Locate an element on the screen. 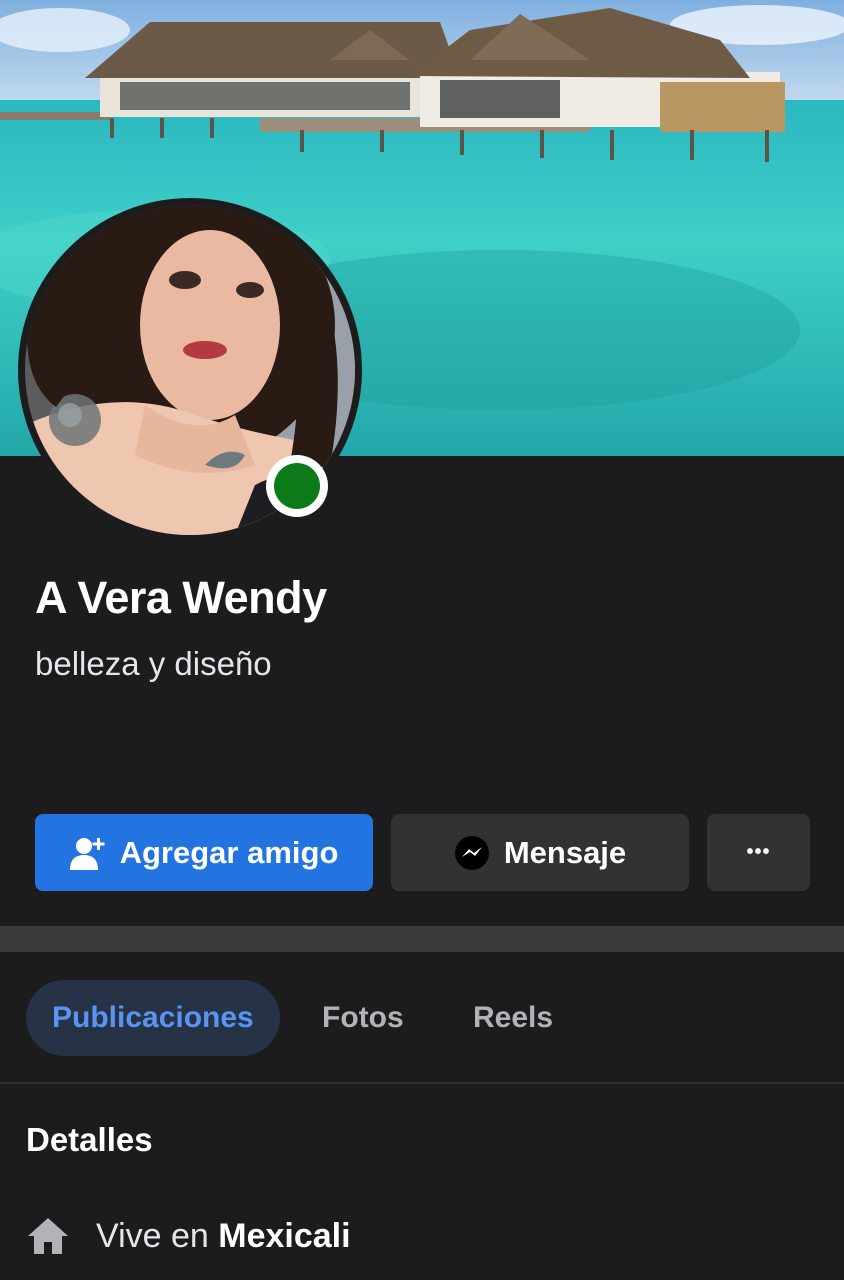  person-plus-icon is located at coordinates (87, 853).